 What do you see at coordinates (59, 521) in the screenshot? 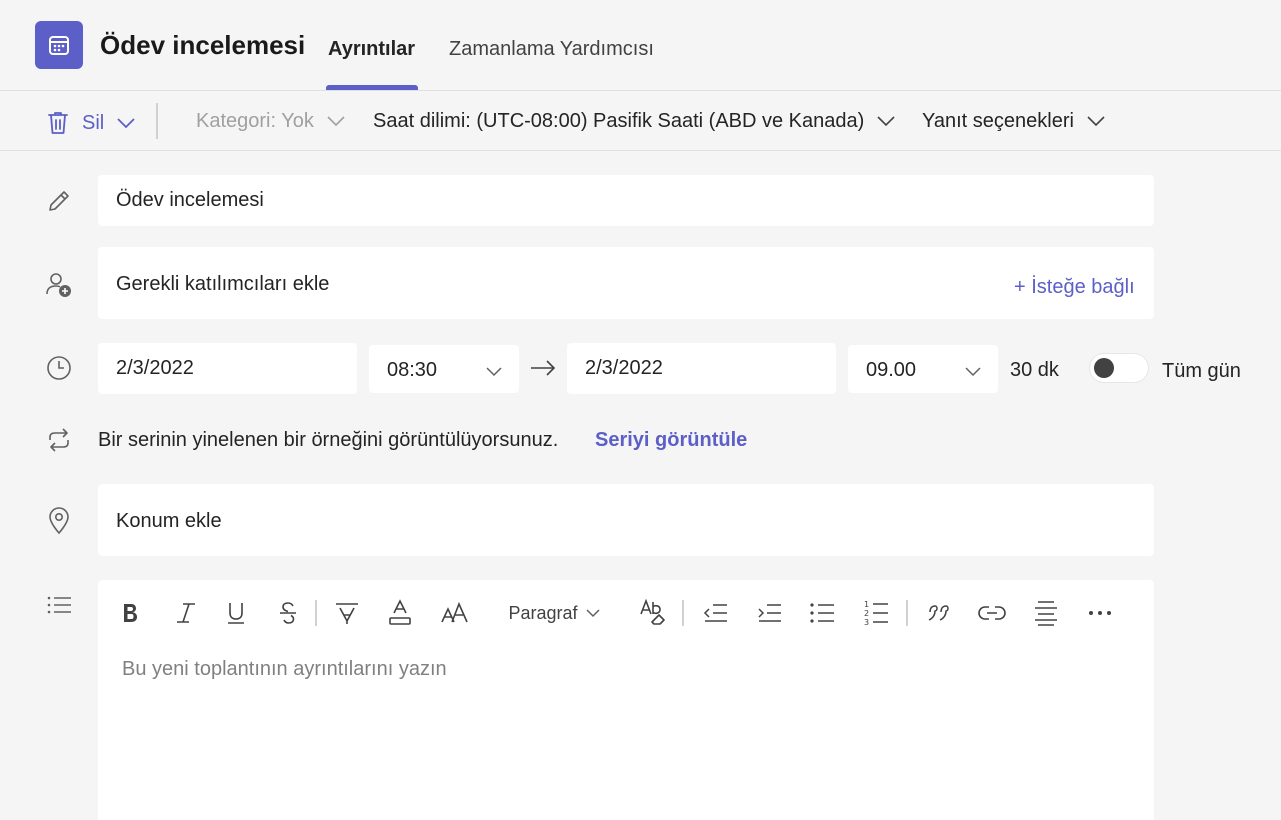
I see `location-pin-icon` at bounding box center [59, 521].